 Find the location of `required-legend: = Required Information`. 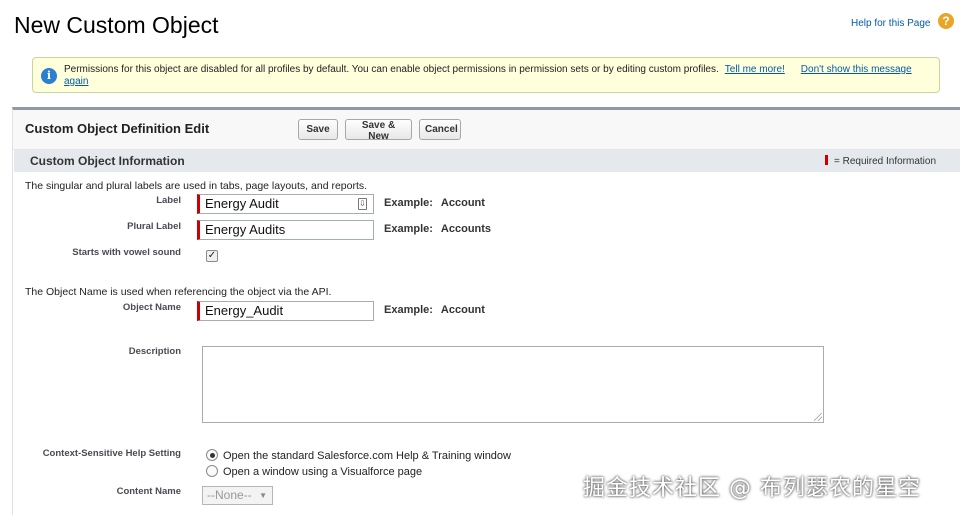

required-legend: = Required Information is located at coordinates (880, 161).